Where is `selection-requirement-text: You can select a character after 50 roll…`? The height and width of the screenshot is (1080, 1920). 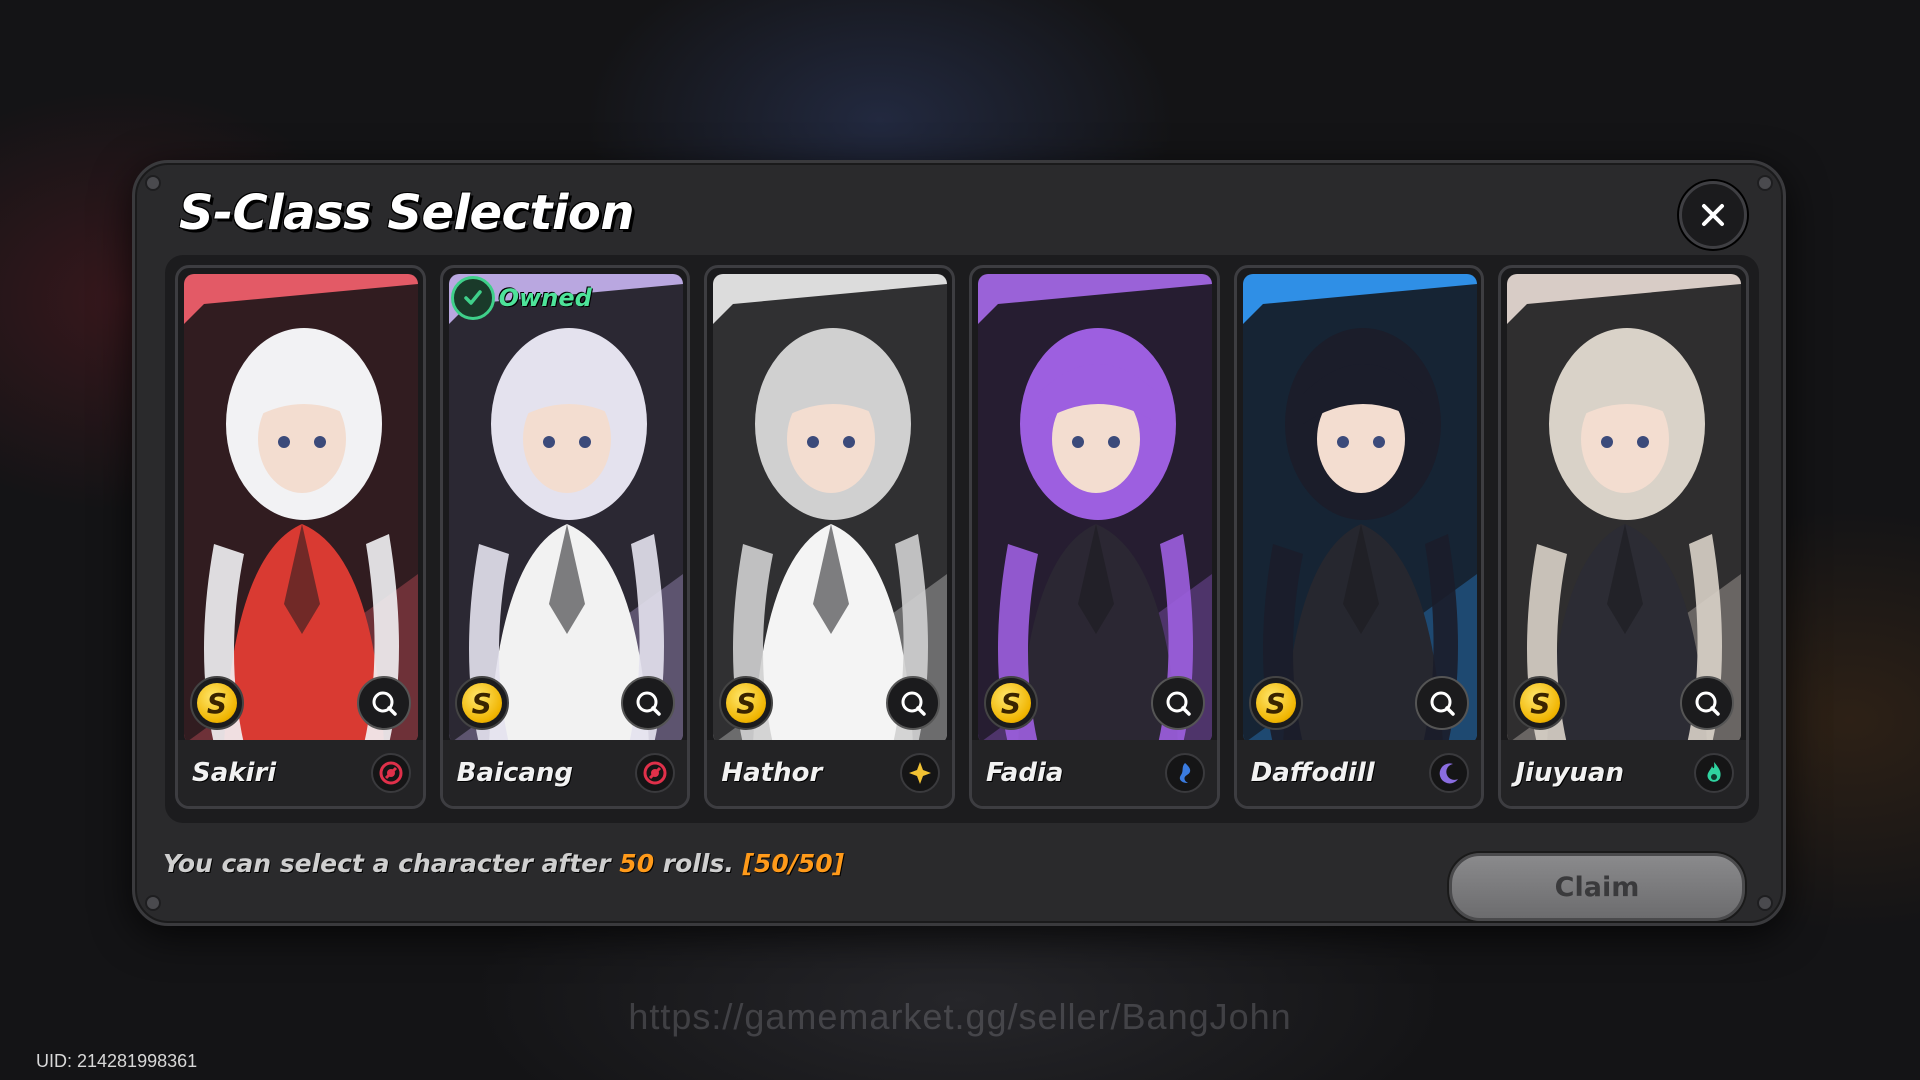
selection-requirement-text: You can select a character after 50 roll… is located at coordinates (503, 863).